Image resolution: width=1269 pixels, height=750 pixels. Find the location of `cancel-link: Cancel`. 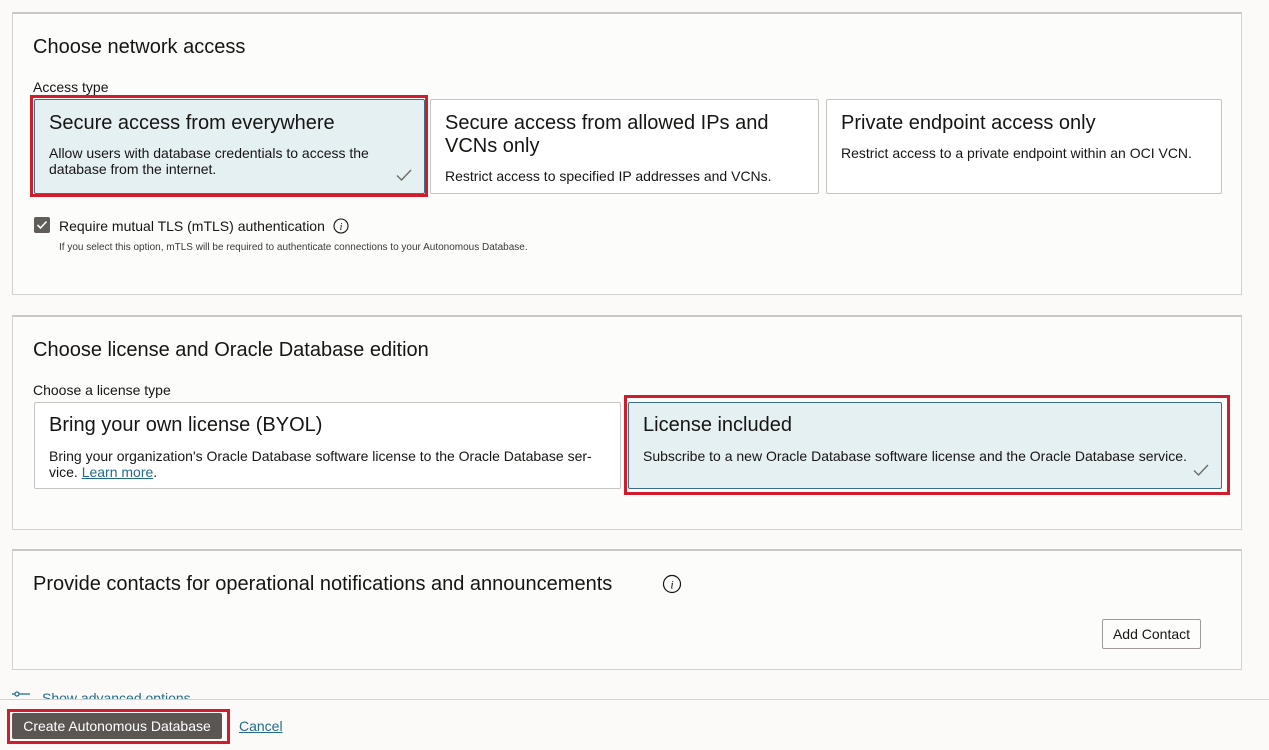

cancel-link: Cancel is located at coordinates (261, 726).